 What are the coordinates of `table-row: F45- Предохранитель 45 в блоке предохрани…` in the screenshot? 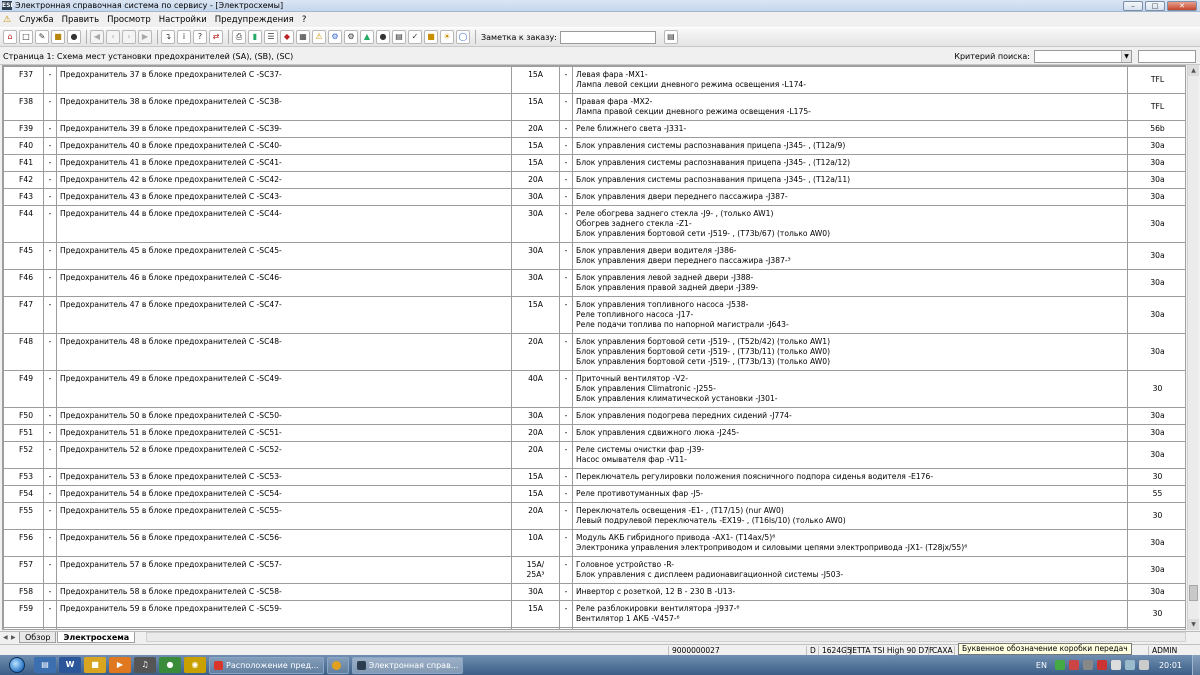 It's located at (594, 256).